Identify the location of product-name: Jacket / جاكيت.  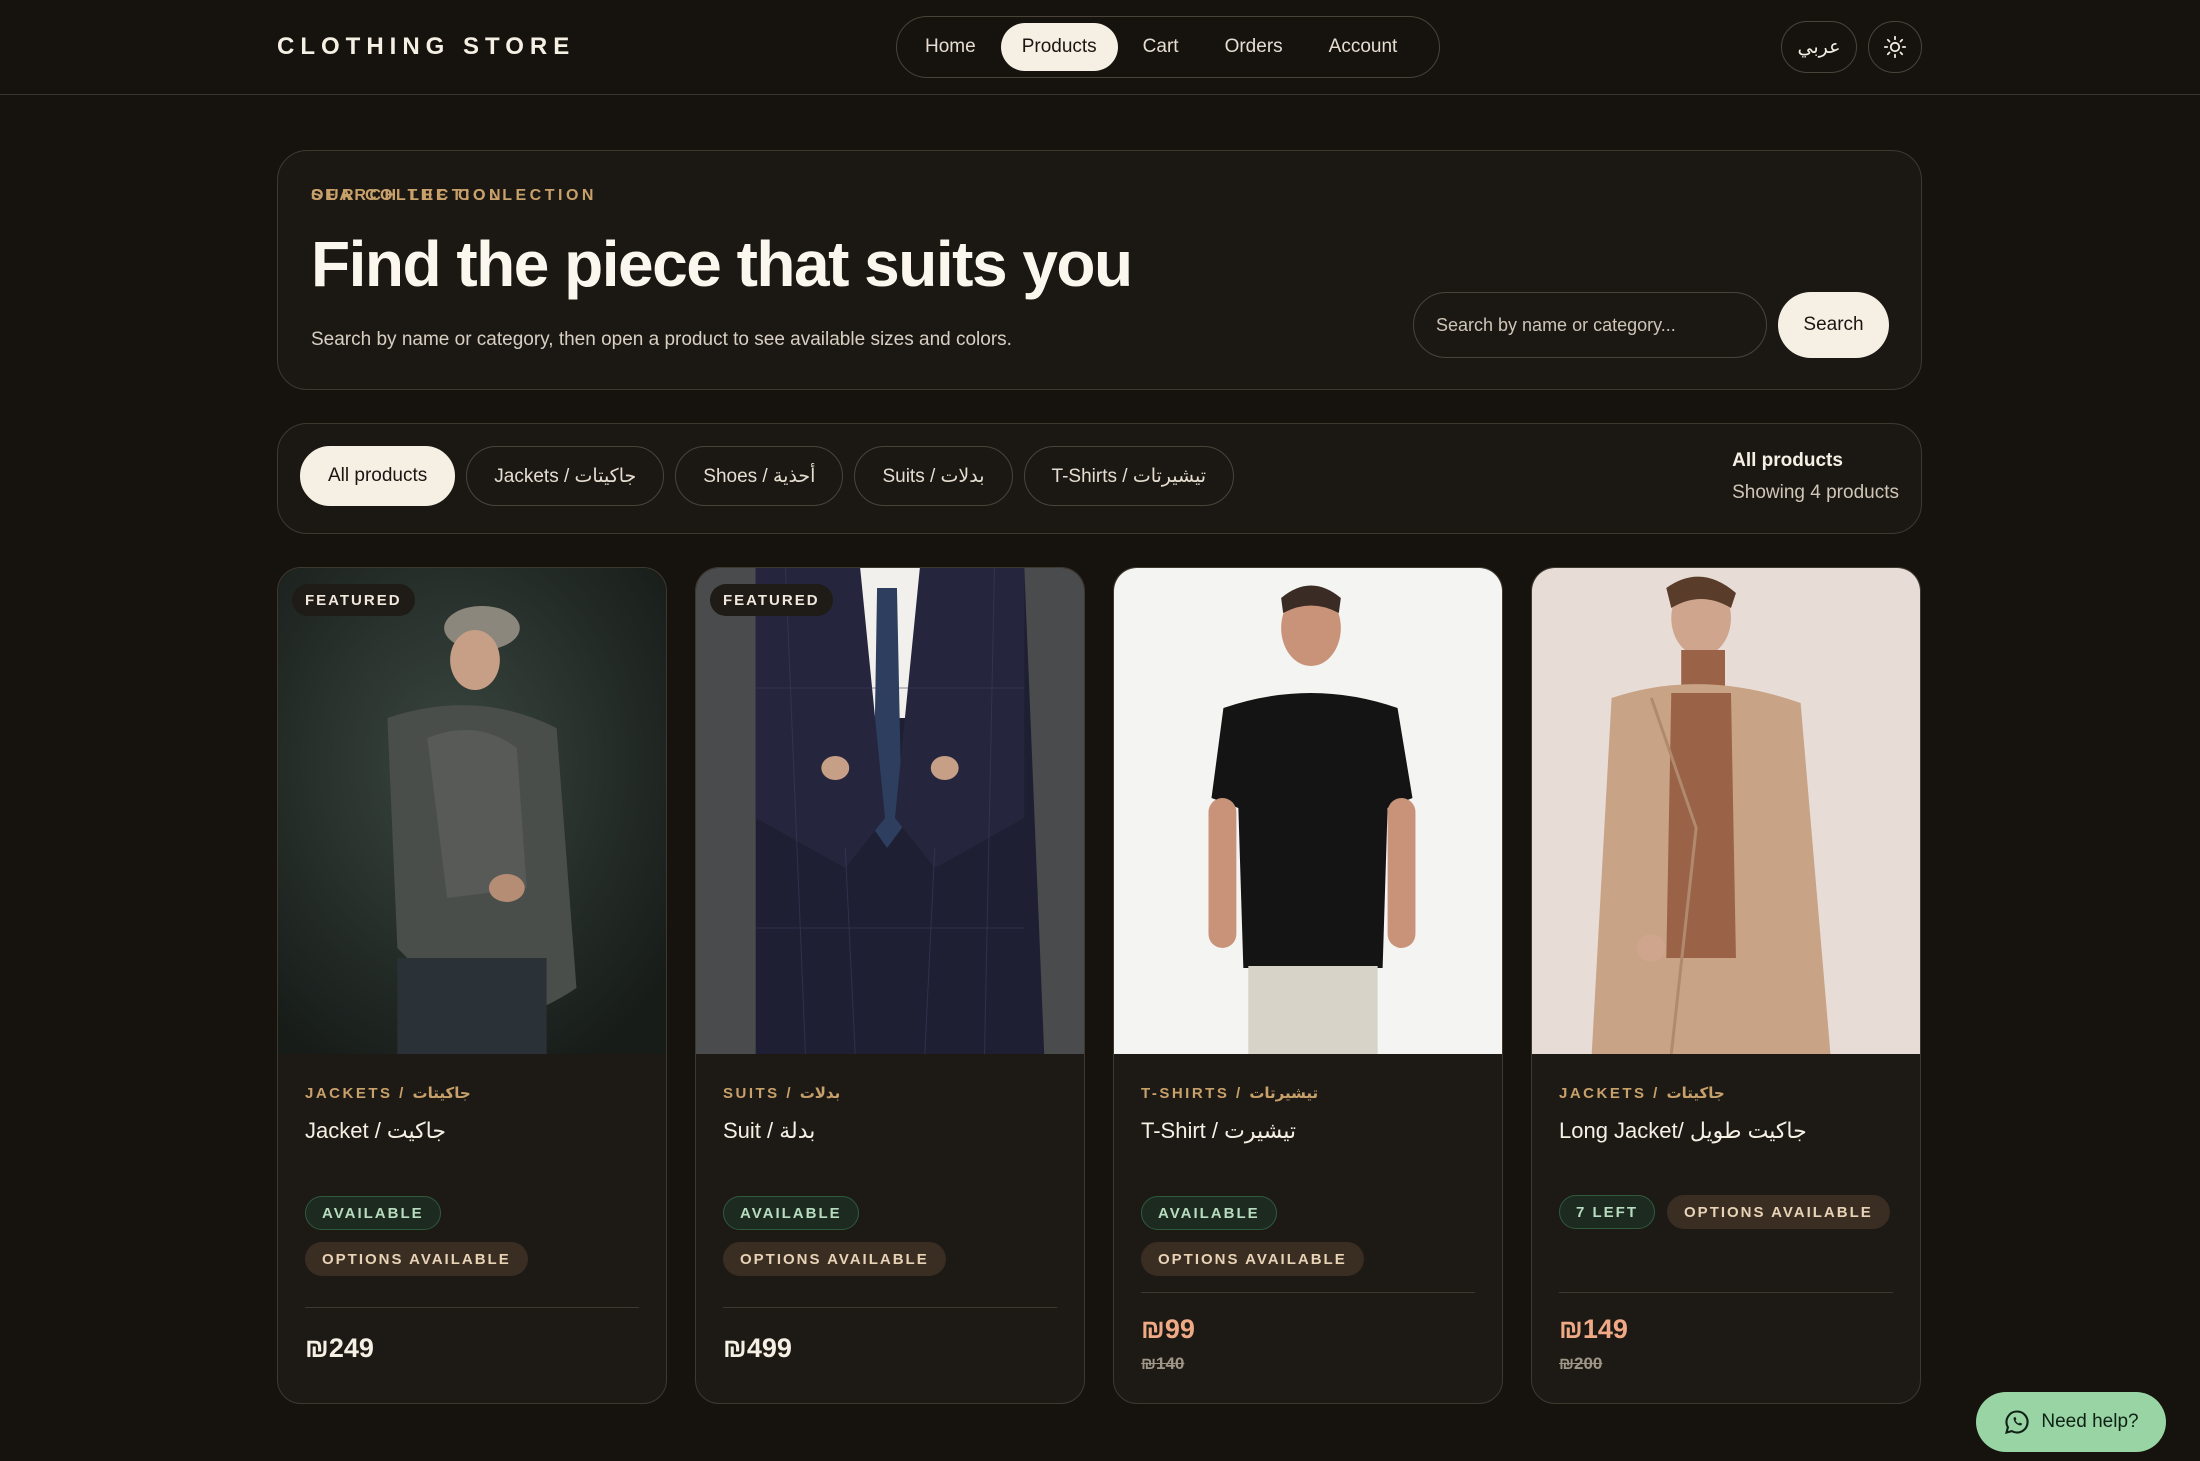
(375, 1131).